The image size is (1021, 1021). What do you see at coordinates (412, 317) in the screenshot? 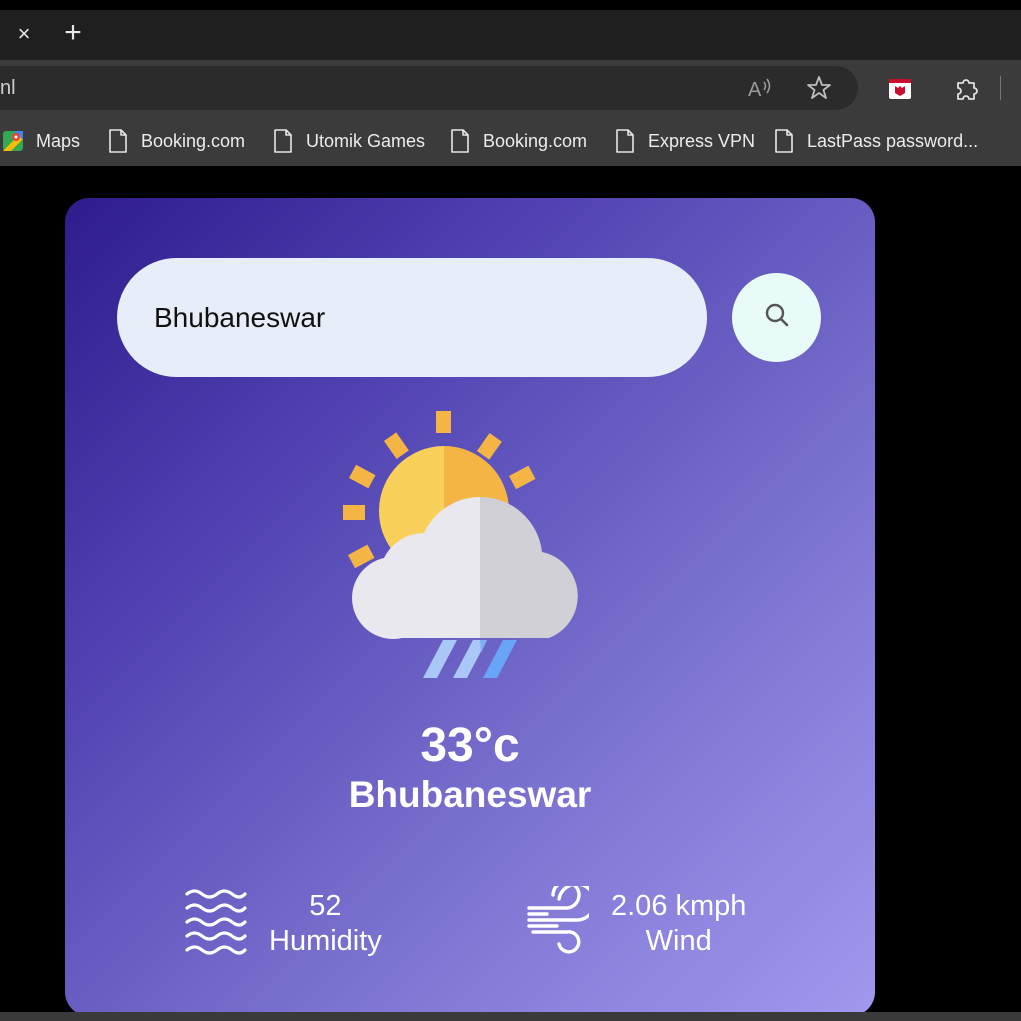
I see `city-search-input` at bounding box center [412, 317].